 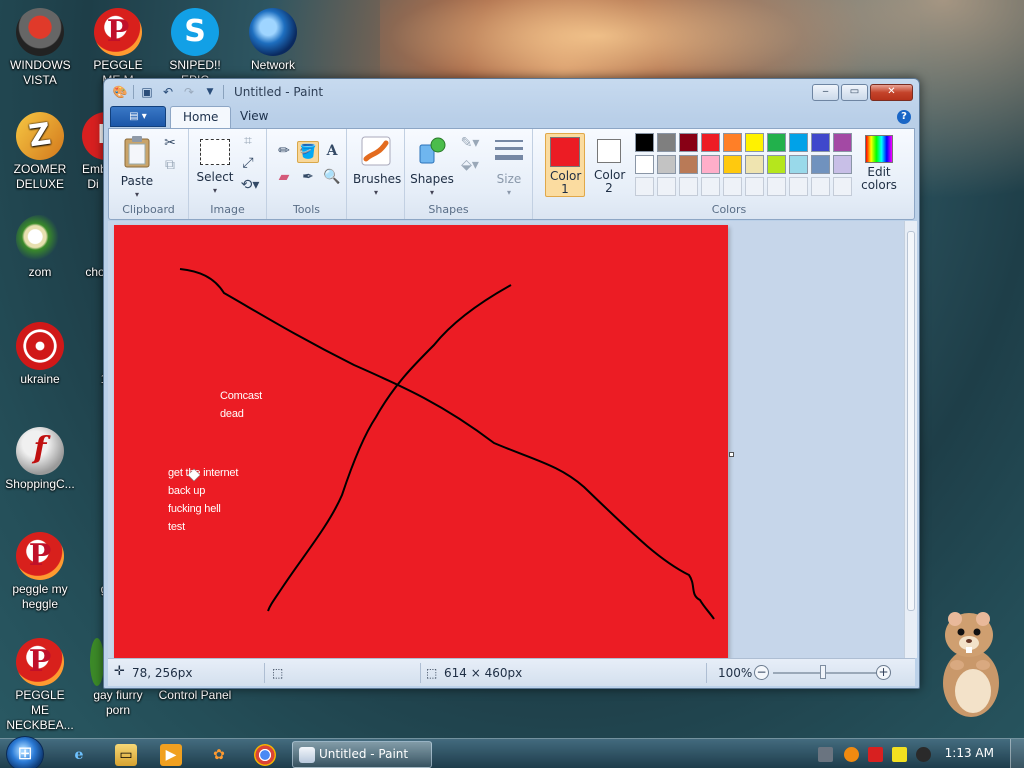 What do you see at coordinates (284, 152) in the screenshot?
I see `pencil-icon: ✏` at bounding box center [284, 152].